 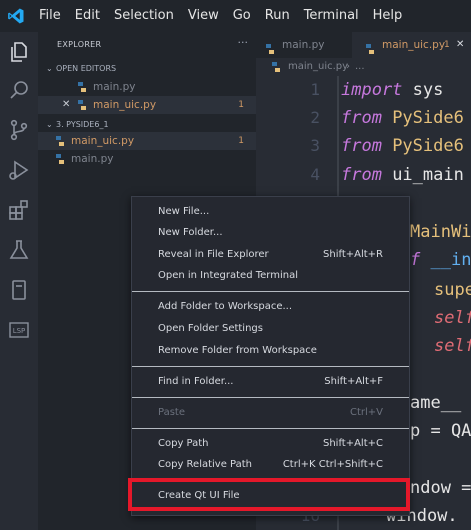 What do you see at coordinates (147, 141) in the screenshot?
I see `folder-file-item-active: main_uic.py 1` at bounding box center [147, 141].